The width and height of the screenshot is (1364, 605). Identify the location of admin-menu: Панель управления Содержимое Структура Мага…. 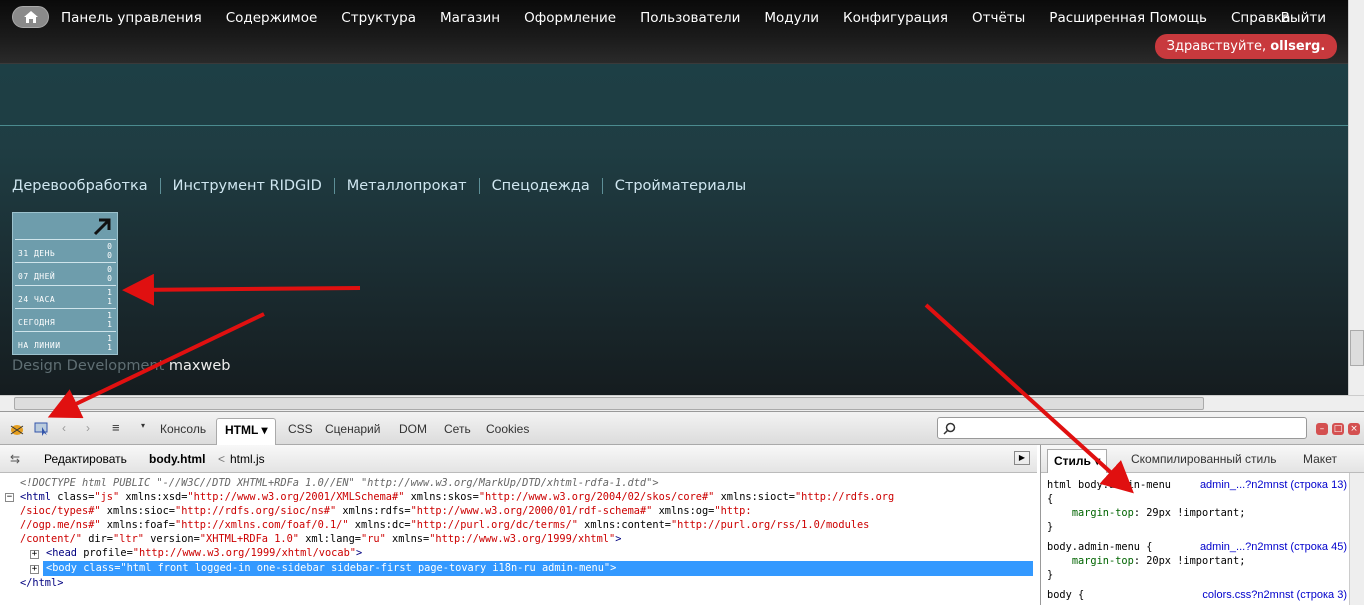
(687, 18).